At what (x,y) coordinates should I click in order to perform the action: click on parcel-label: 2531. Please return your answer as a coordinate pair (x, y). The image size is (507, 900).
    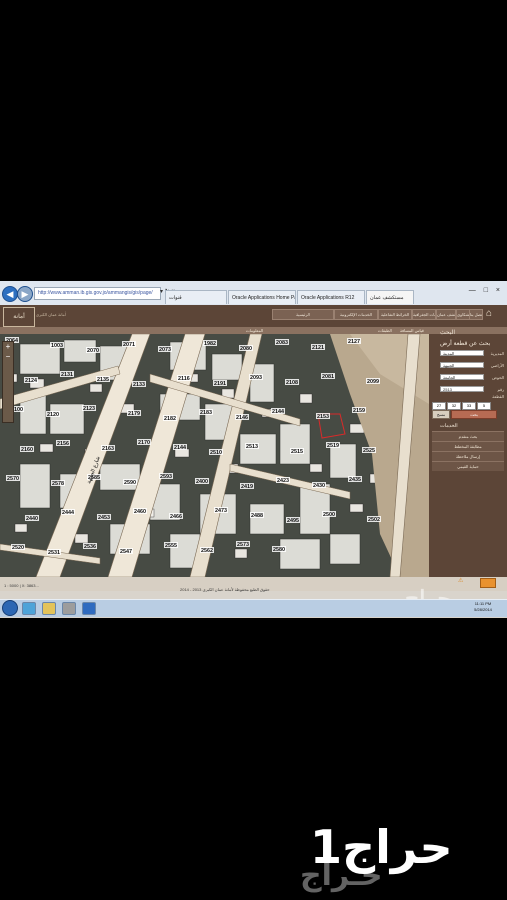
    Looking at the image, I should click on (54, 553).